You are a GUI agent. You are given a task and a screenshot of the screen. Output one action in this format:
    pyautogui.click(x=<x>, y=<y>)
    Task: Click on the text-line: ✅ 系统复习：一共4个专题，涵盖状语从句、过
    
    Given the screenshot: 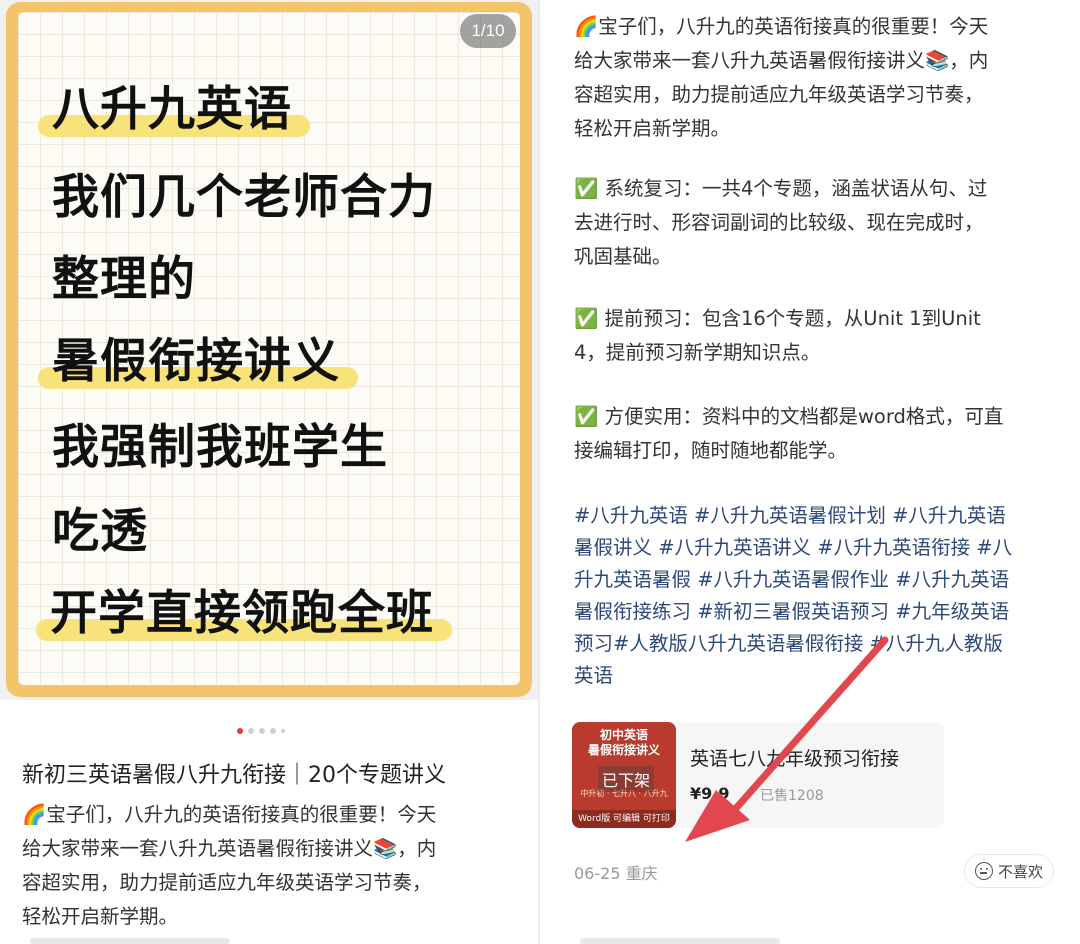 What is the action you would take?
    pyautogui.click(x=781, y=188)
    